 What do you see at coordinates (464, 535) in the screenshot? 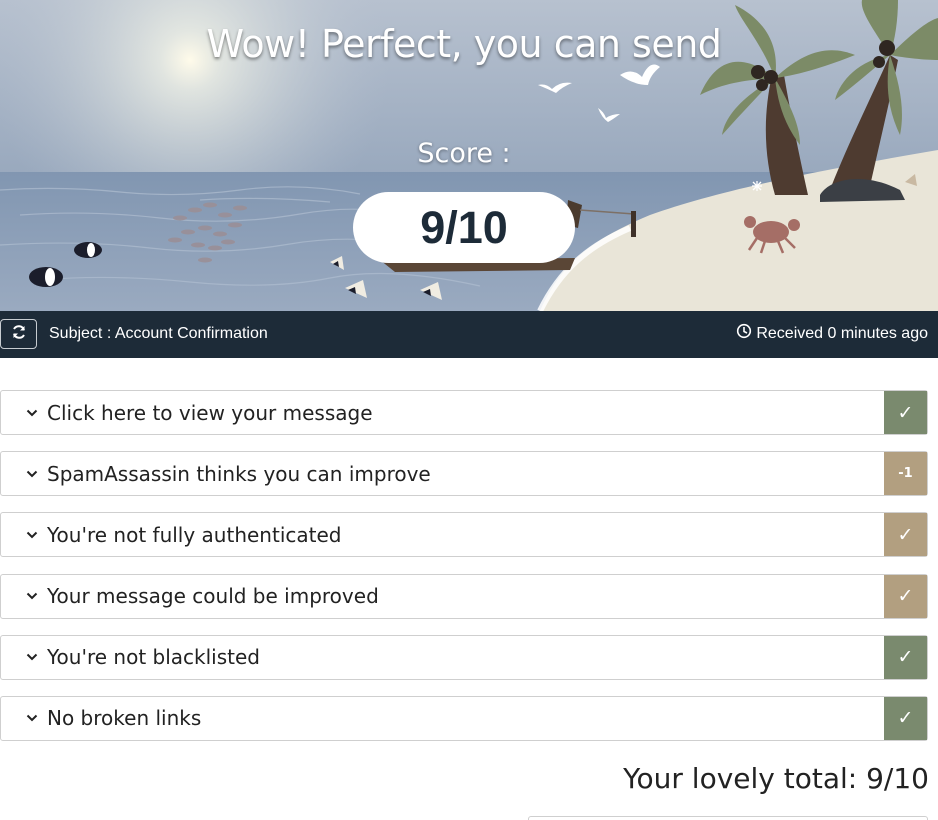
I see `check-row-authentication: You're not fully authenticated ✓` at bounding box center [464, 535].